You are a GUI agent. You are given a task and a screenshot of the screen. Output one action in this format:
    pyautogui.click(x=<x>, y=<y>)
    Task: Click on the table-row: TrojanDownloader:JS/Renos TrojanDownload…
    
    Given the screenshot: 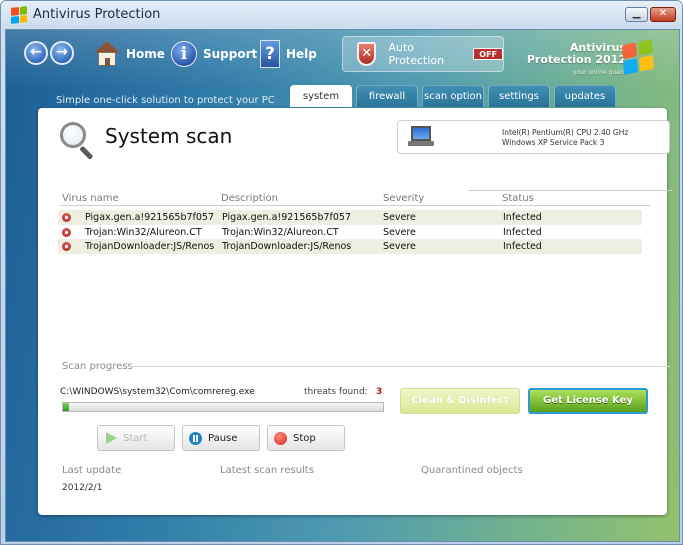 What is the action you would take?
    pyautogui.click(x=350, y=246)
    